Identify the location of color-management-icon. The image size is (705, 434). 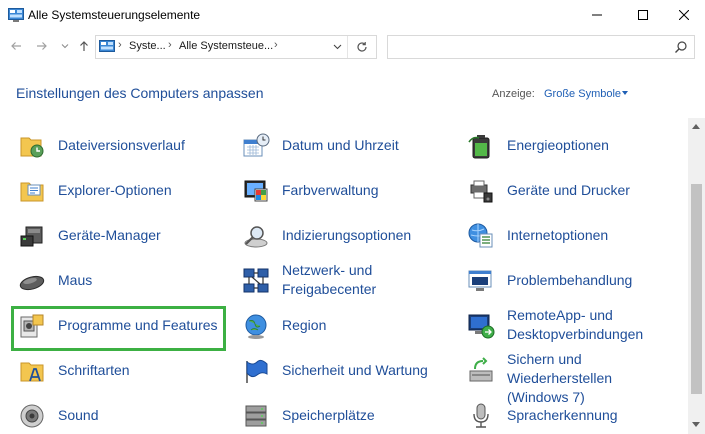
(256, 191).